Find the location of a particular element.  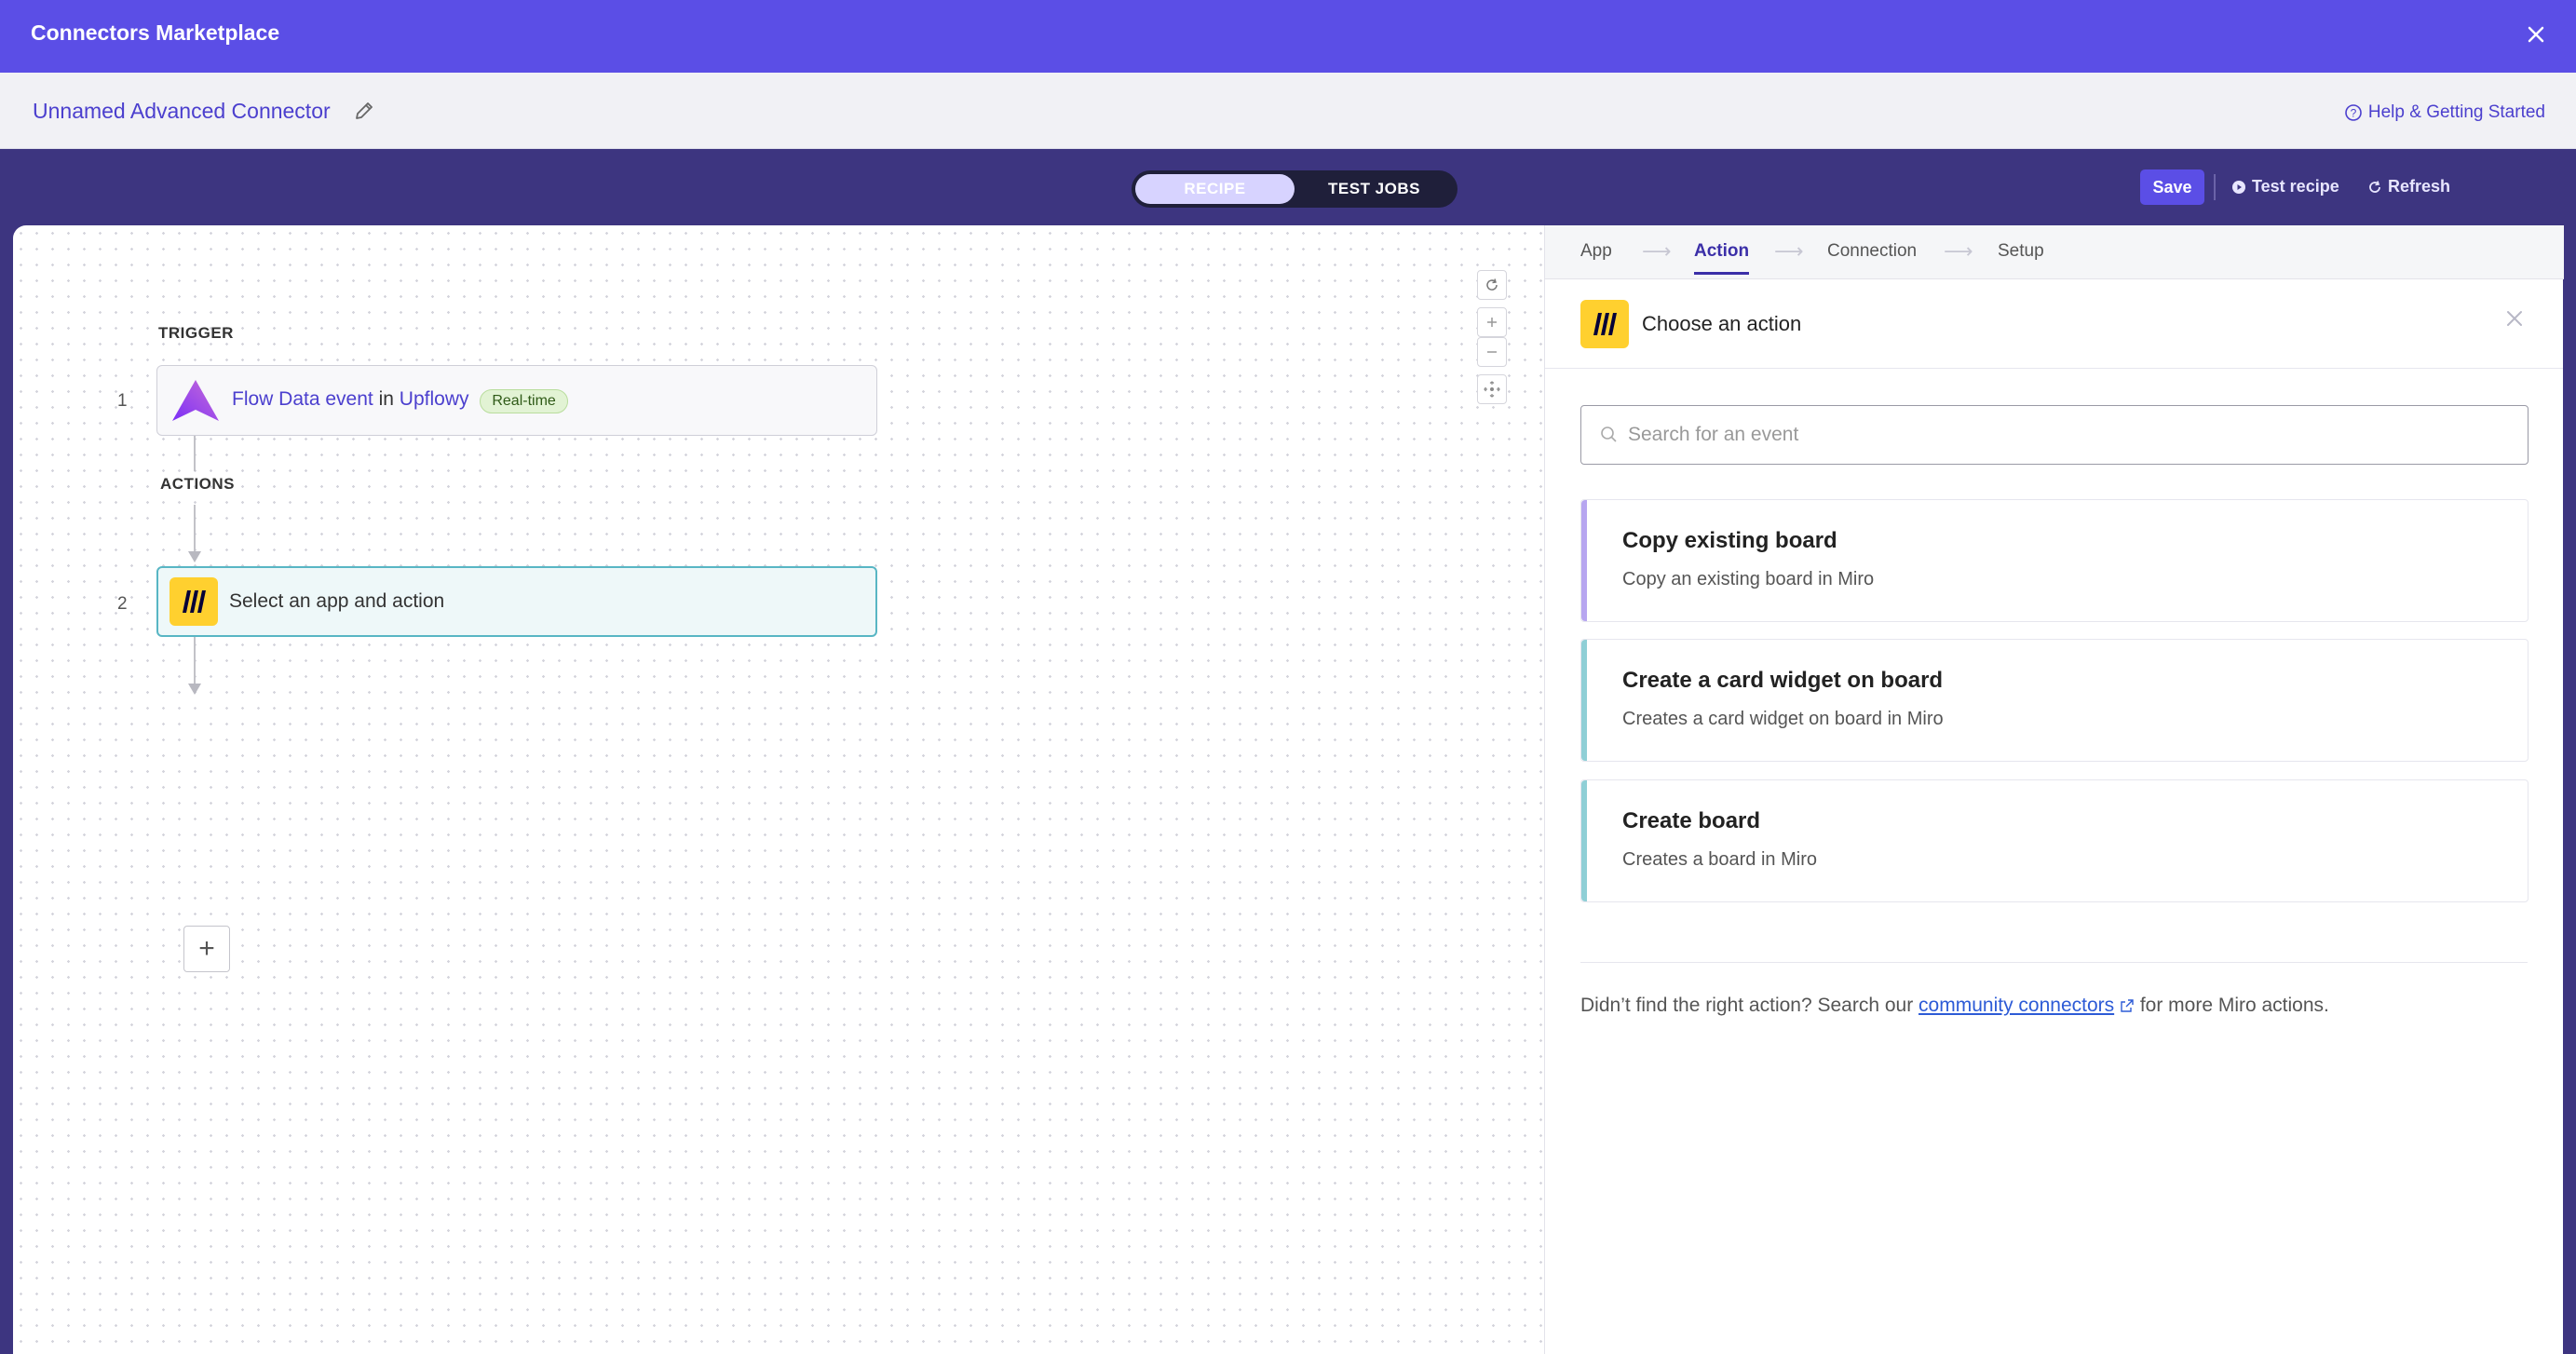

reset-icon is located at coordinates (1492, 284).